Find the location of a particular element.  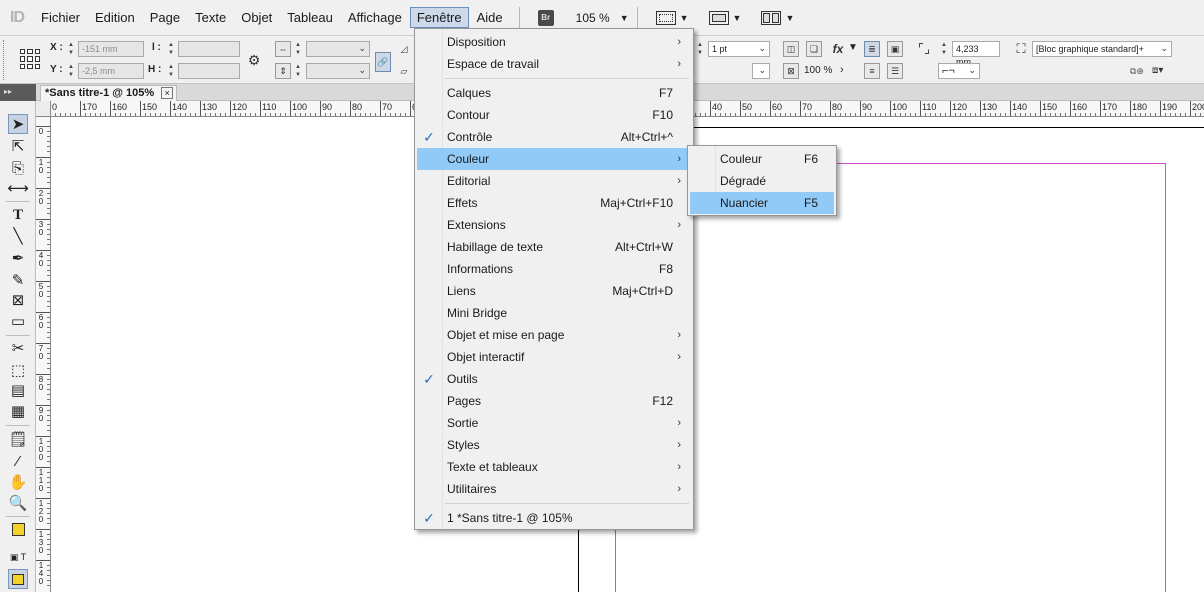

fx-effects-icon: fx is located at coordinates (838, 49).